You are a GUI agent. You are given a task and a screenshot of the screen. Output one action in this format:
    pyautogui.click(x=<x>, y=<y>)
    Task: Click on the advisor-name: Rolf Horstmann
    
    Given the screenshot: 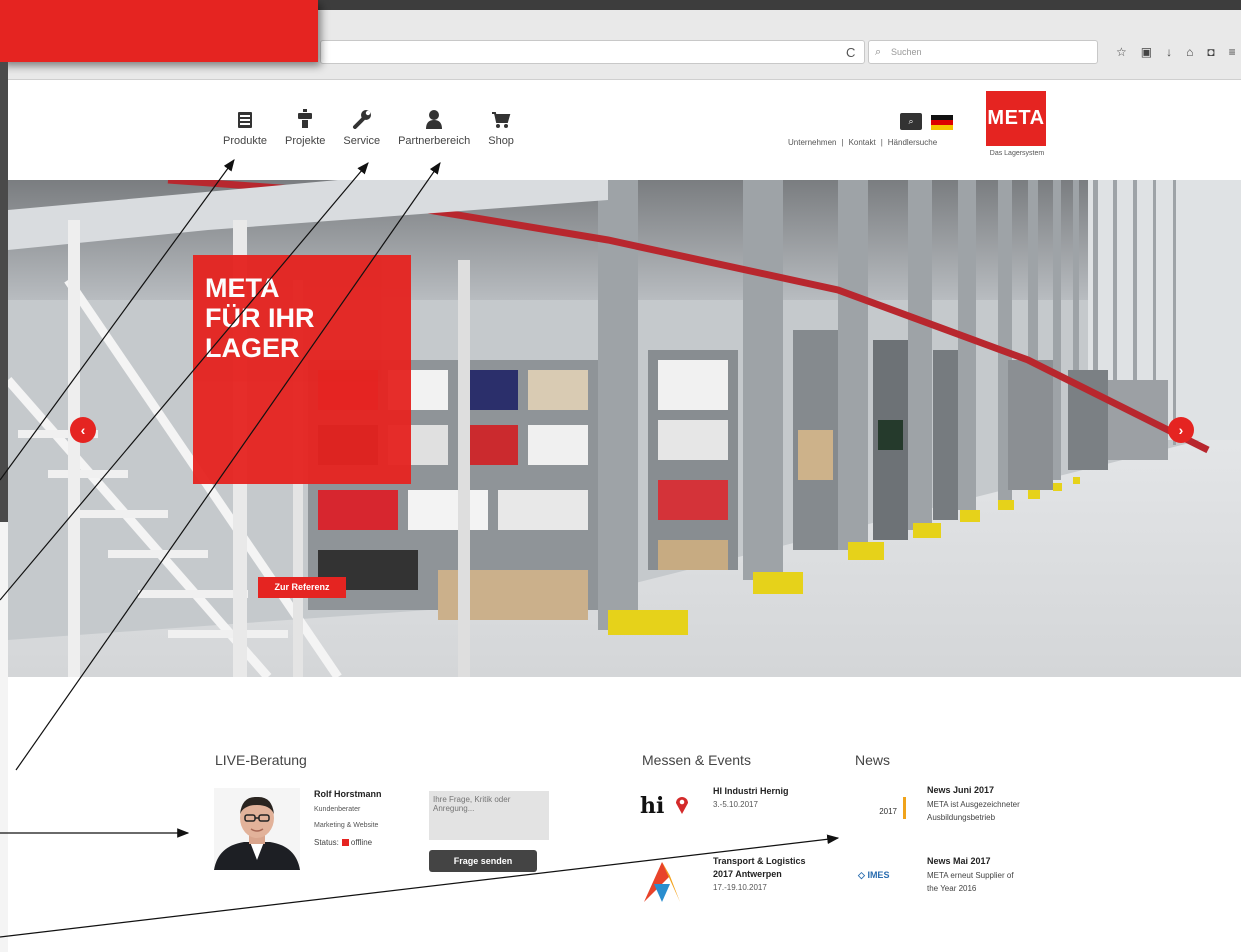 What is the action you would take?
    pyautogui.click(x=348, y=794)
    